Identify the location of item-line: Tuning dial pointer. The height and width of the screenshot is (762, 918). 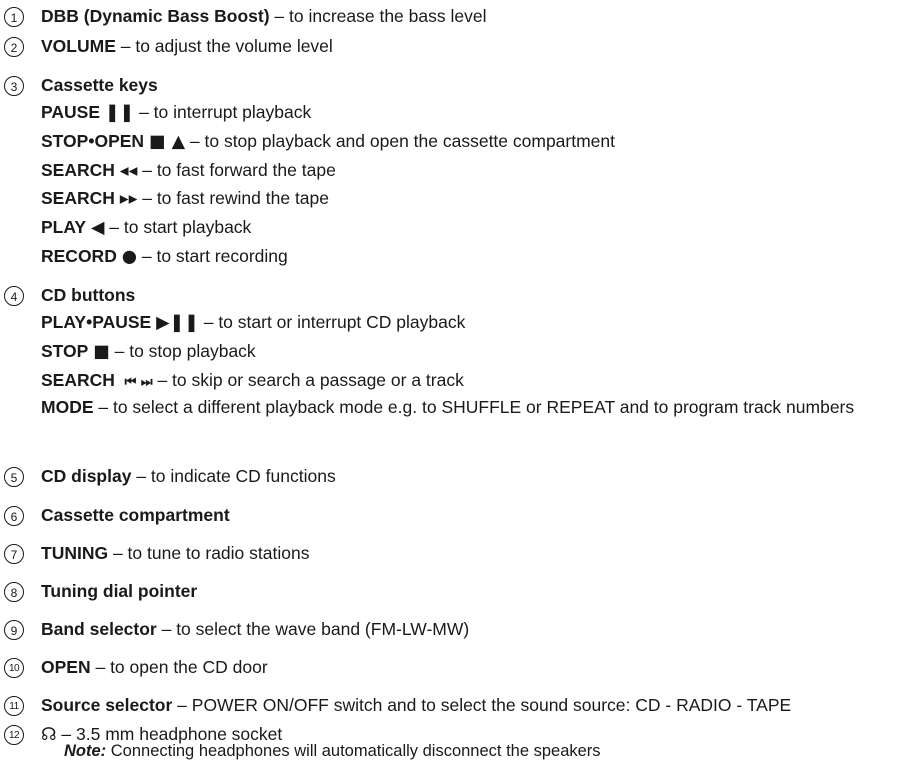
(119, 591).